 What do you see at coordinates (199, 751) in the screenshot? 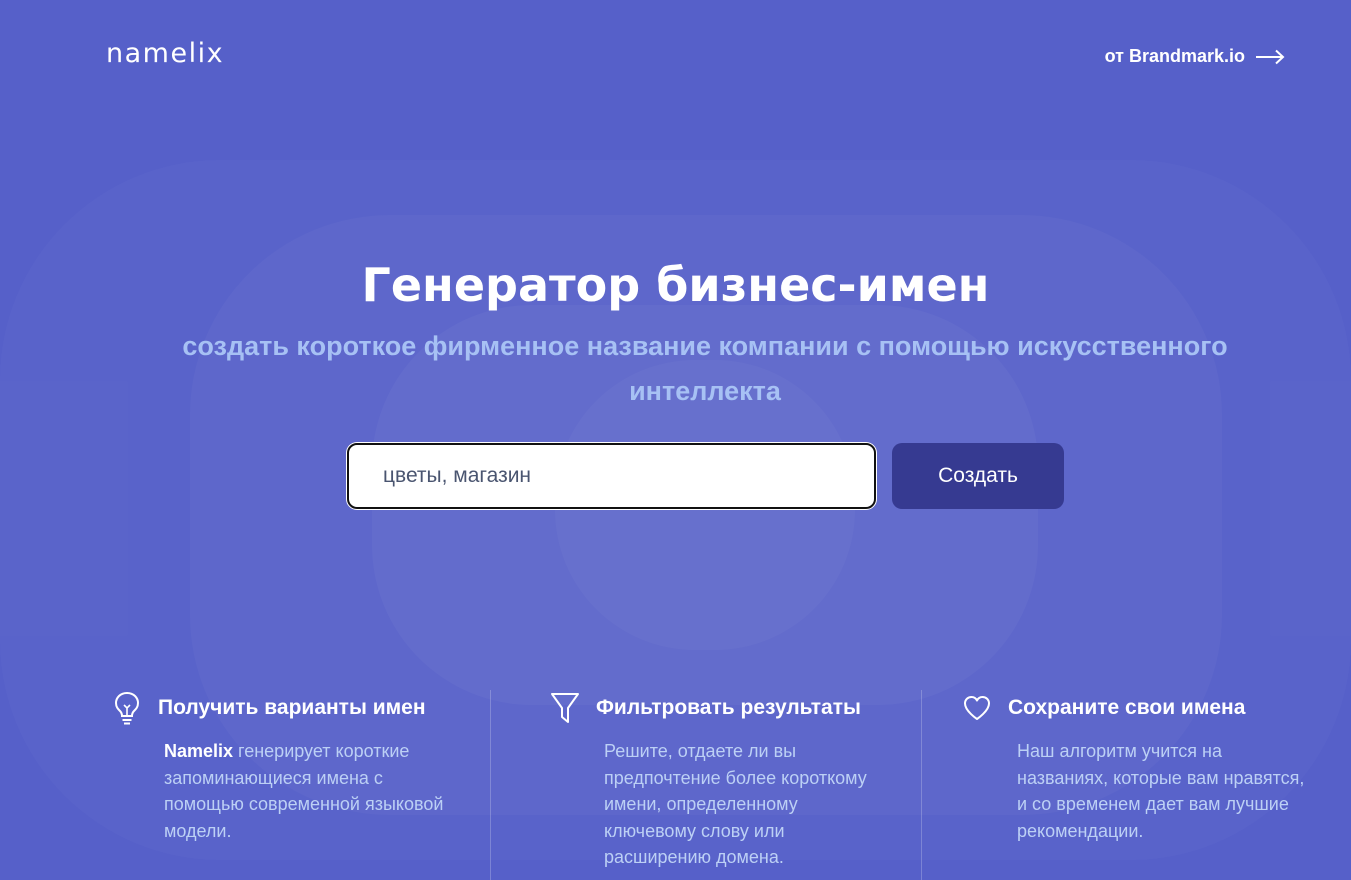
I see `feature-brand-name: Namelix` at bounding box center [199, 751].